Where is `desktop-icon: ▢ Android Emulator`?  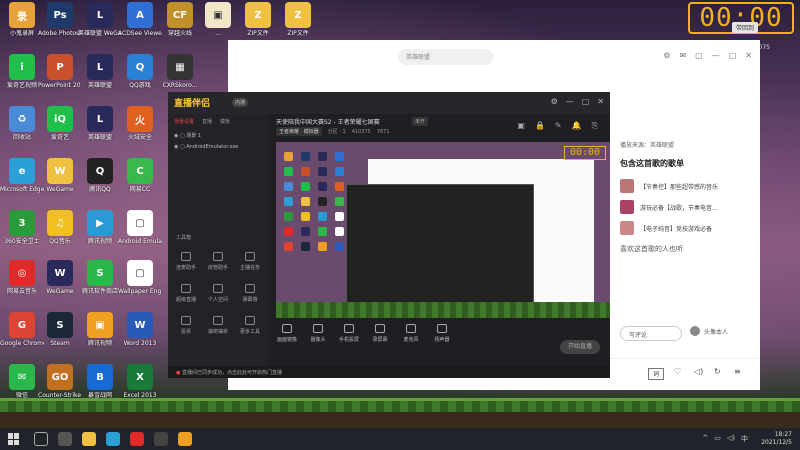 desktop-icon: ▢ Android Emulator is located at coordinates (140, 234).